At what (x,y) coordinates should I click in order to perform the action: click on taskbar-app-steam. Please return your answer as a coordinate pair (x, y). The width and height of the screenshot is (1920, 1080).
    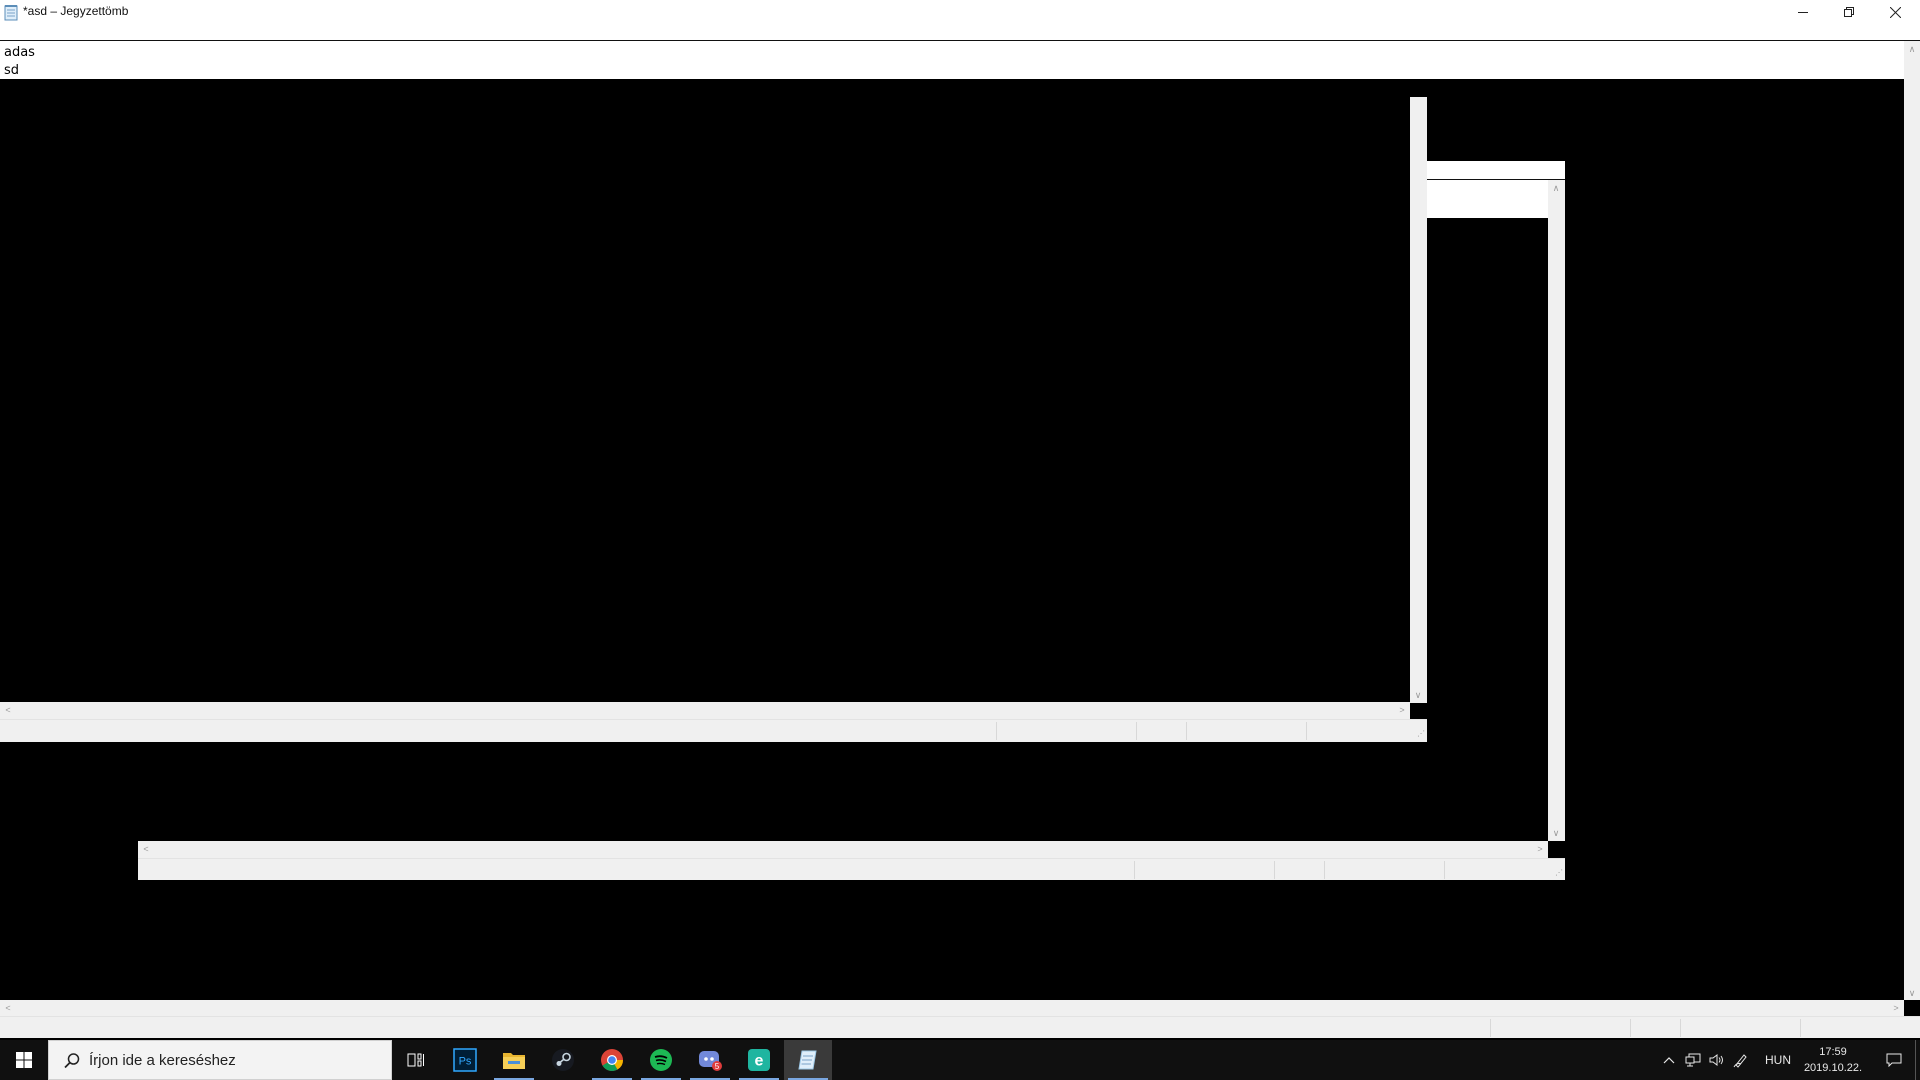
    Looking at the image, I should click on (563, 1060).